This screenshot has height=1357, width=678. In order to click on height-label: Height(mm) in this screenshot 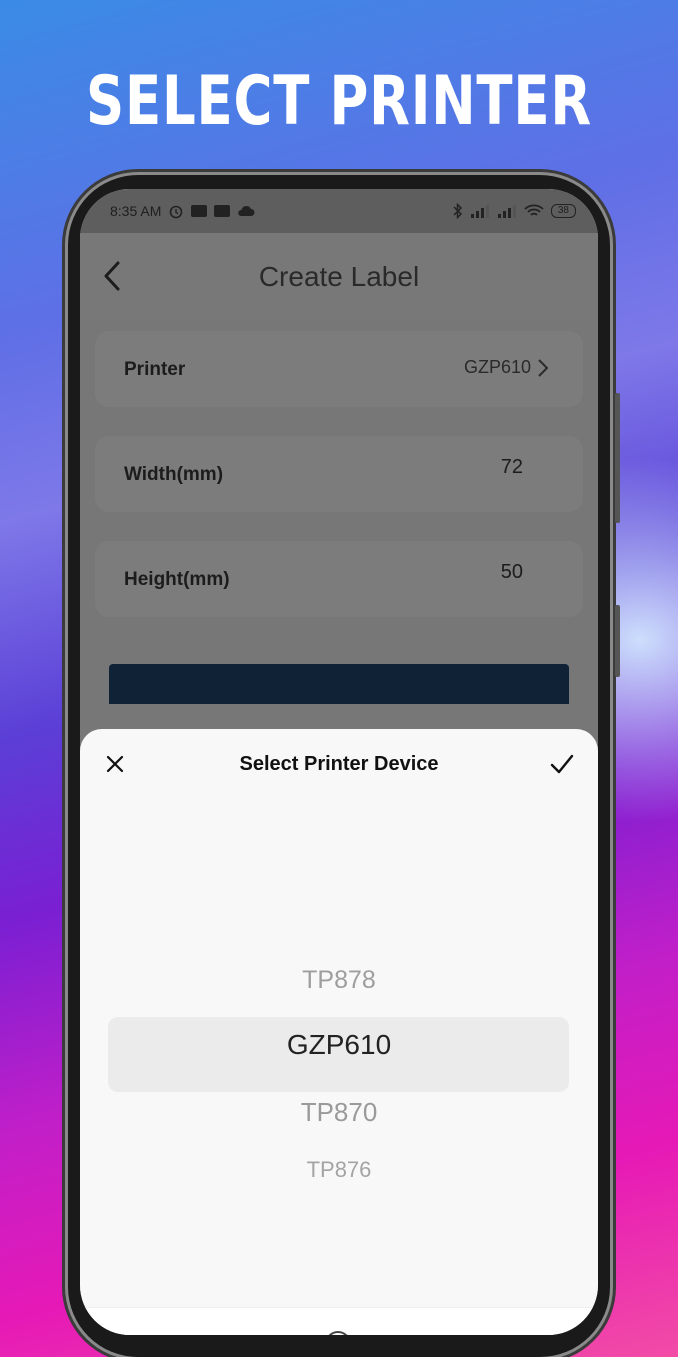, I will do `click(177, 579)`.